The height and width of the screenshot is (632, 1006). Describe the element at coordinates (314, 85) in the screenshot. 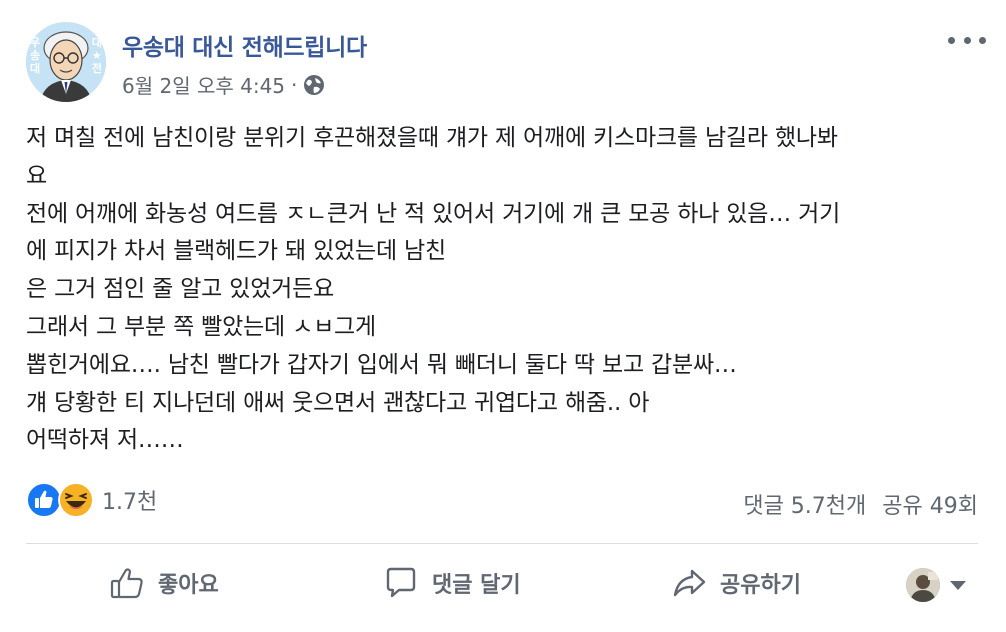

I see `globe-icon` at that location.